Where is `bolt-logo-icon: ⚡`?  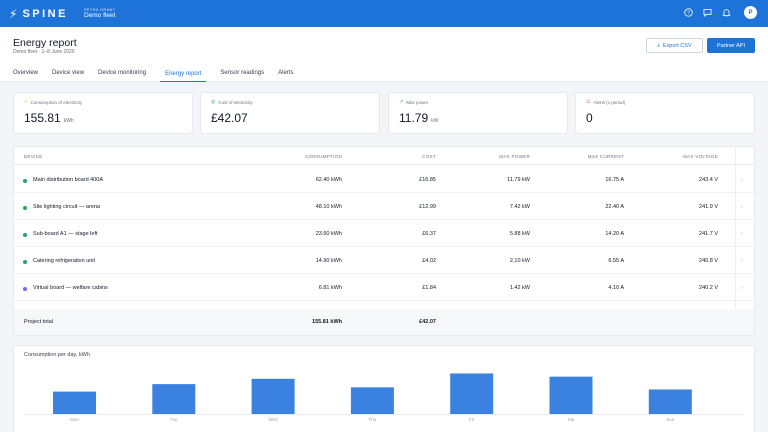 bolt-logo-icon: ⚡ is located at coordinates (13, 13).